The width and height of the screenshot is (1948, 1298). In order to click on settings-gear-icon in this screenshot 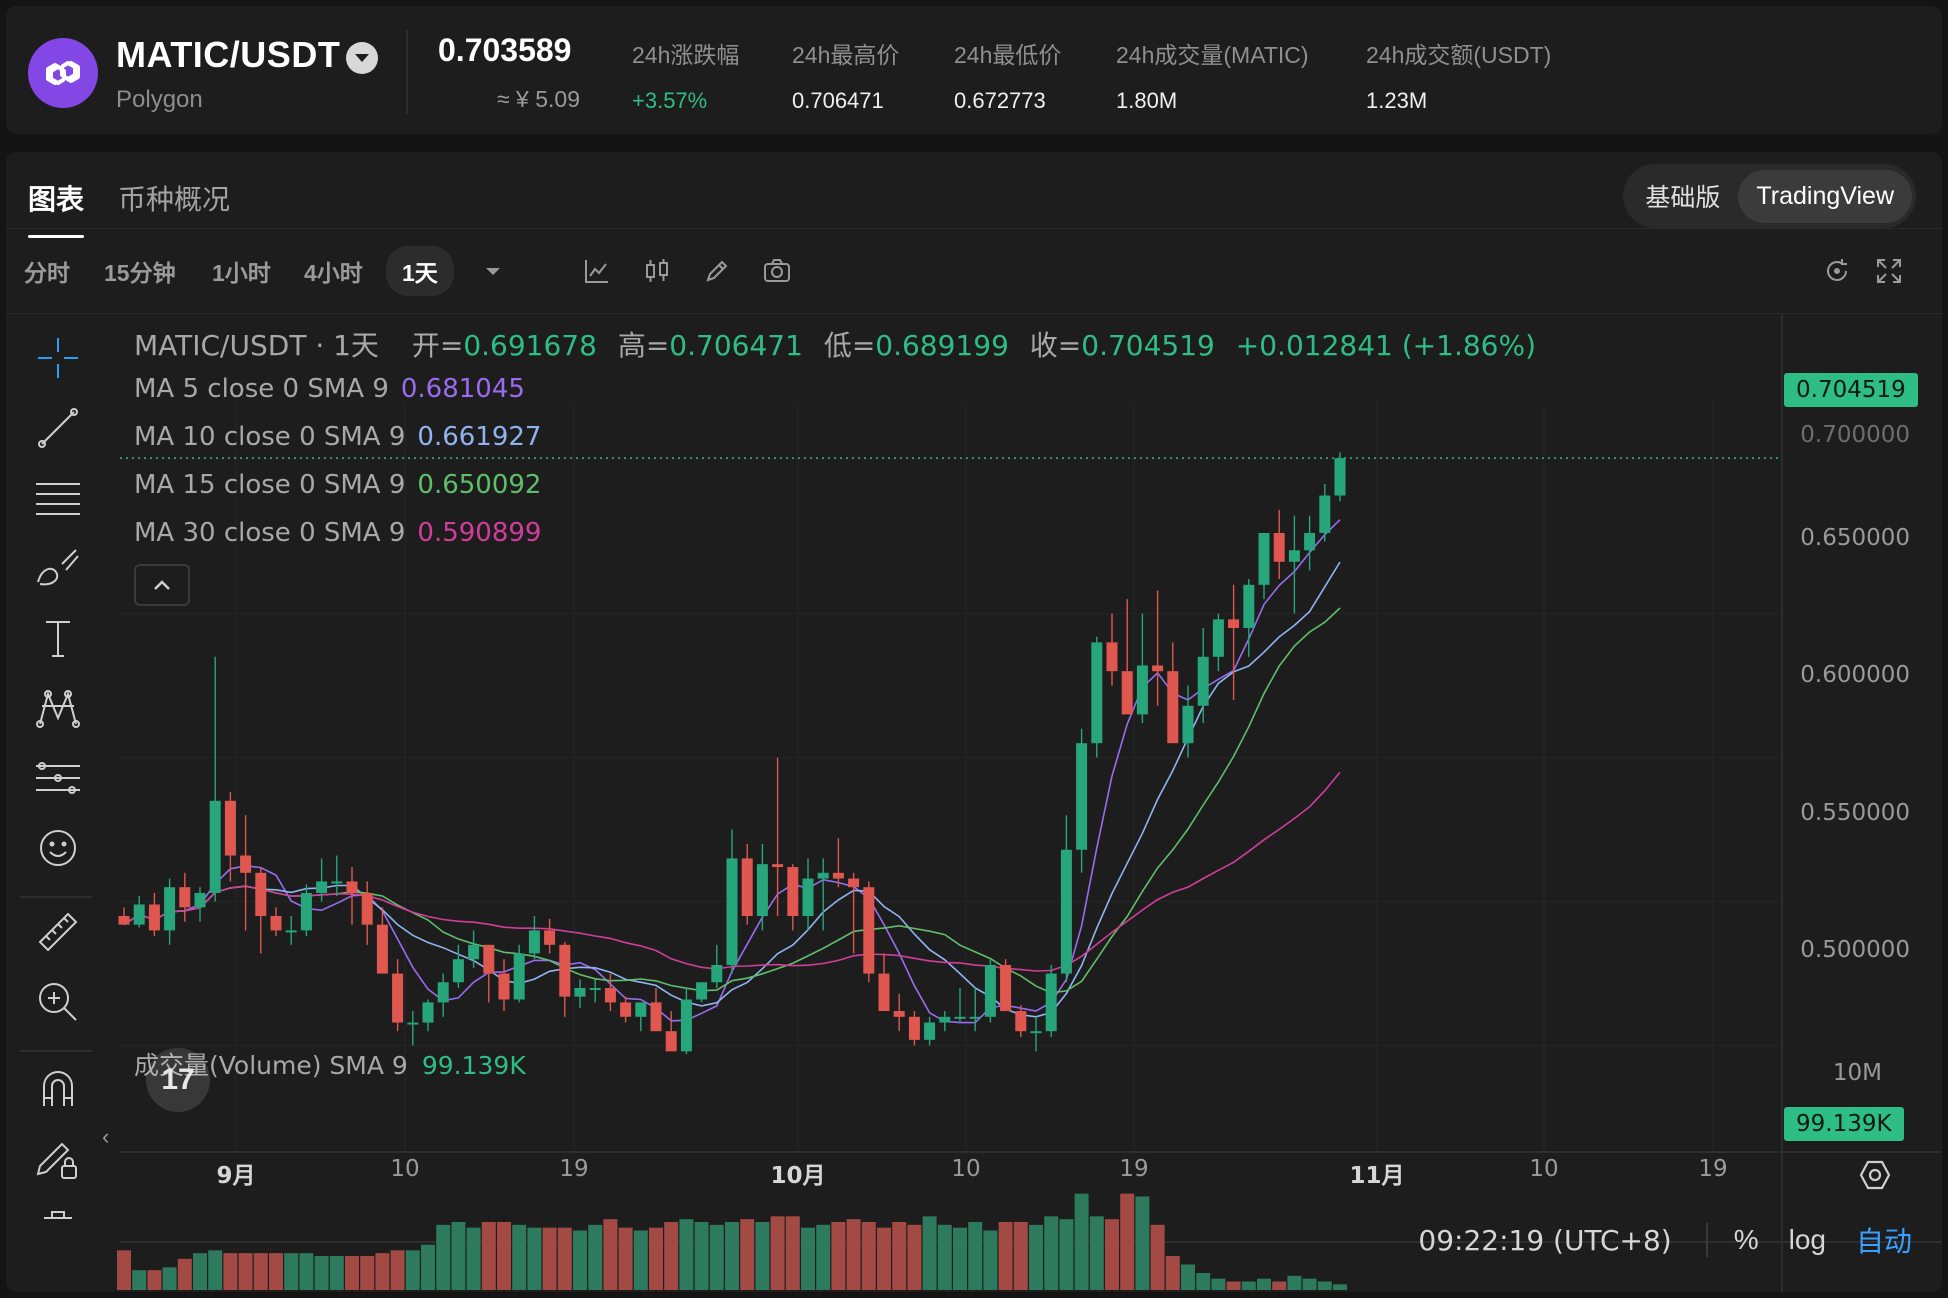, I will do `click(1875, 1175)`.